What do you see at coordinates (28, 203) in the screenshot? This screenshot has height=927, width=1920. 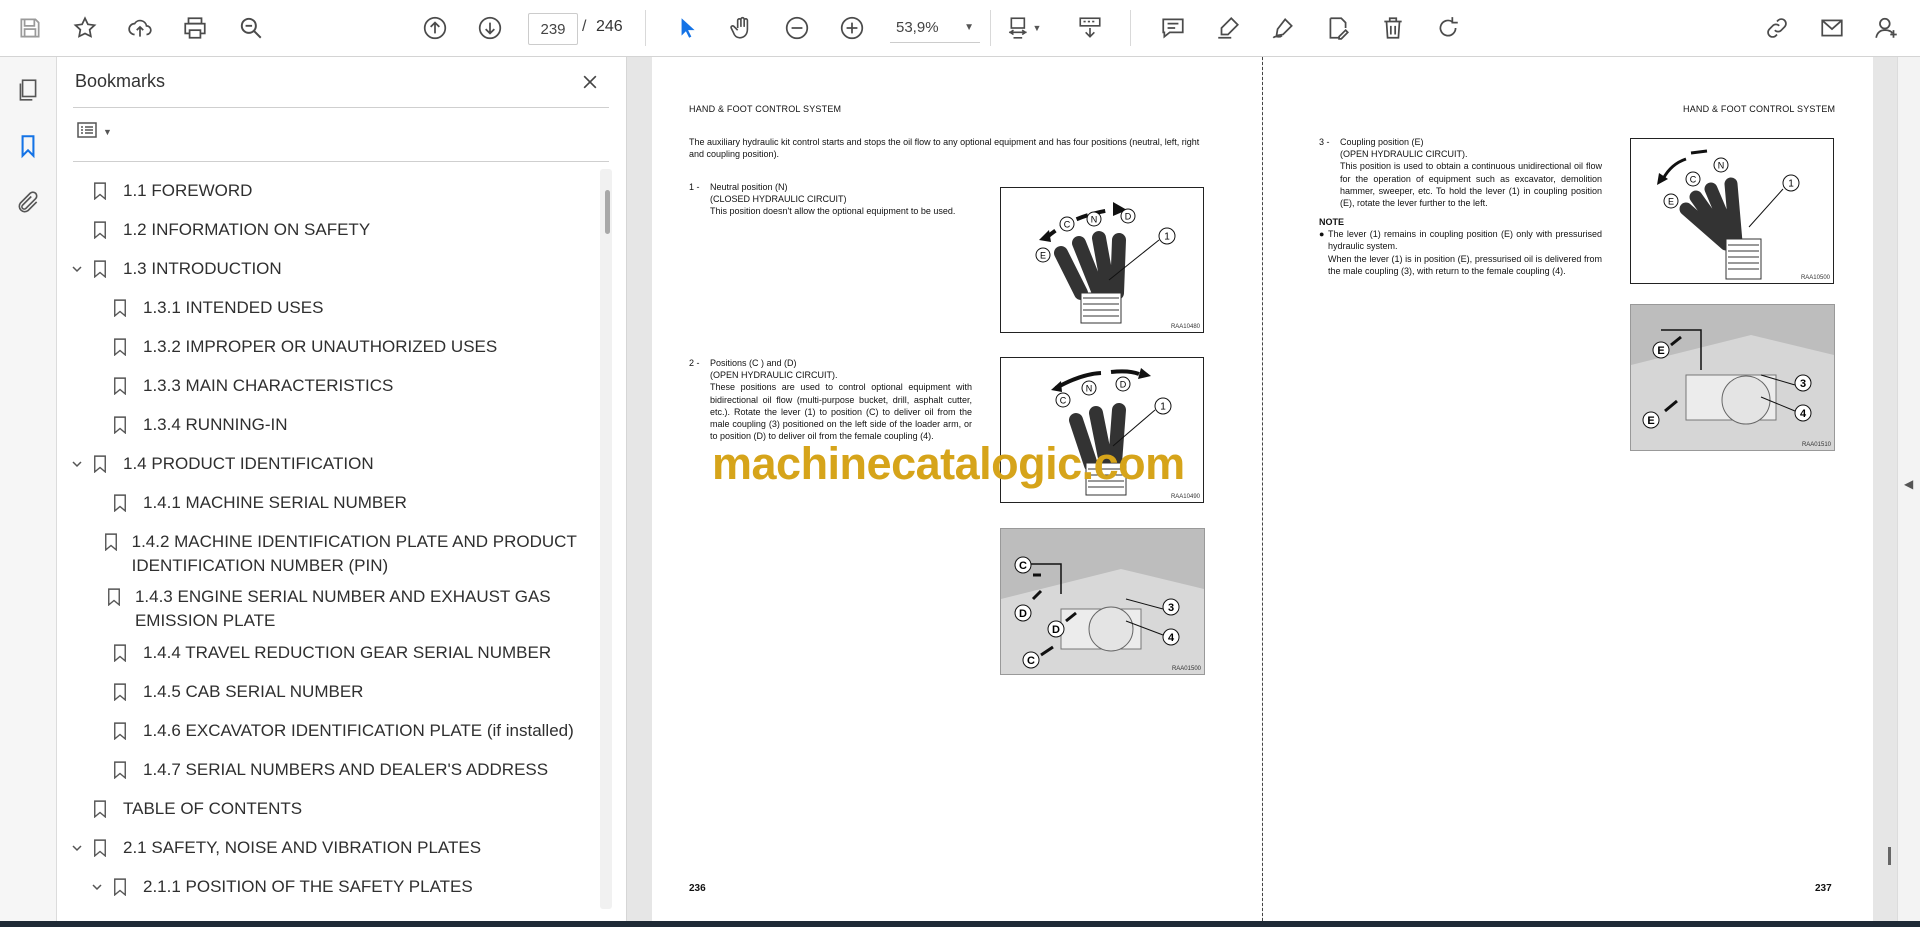 I see `attachments-icon` at bounding box center [28, 203].